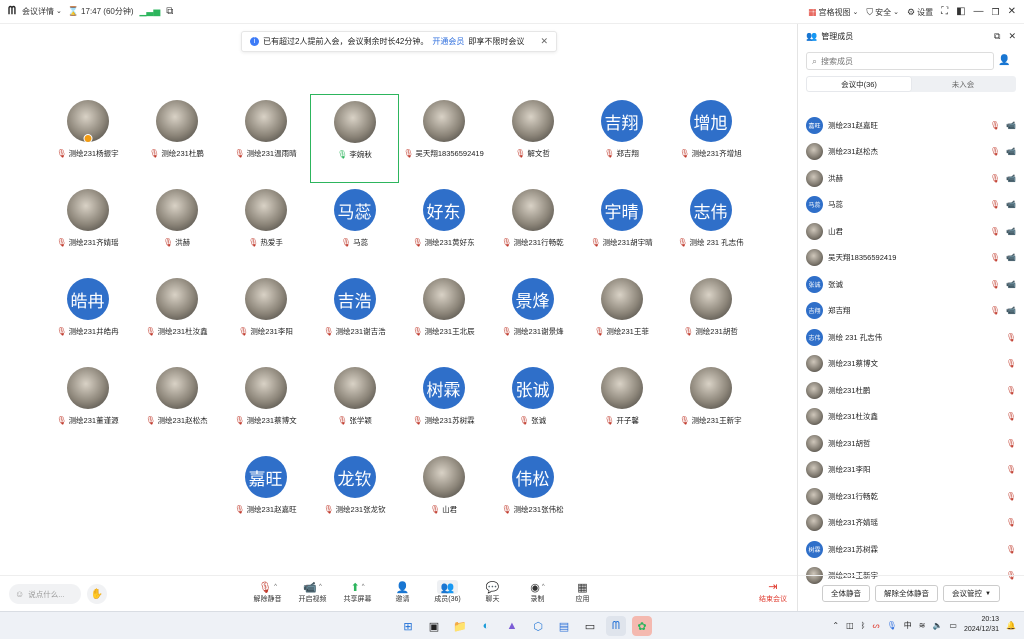 The image size is (1024, 639). I want to click on participant-tile: 🎙 测绘231温雨晴, so click(265, 138).